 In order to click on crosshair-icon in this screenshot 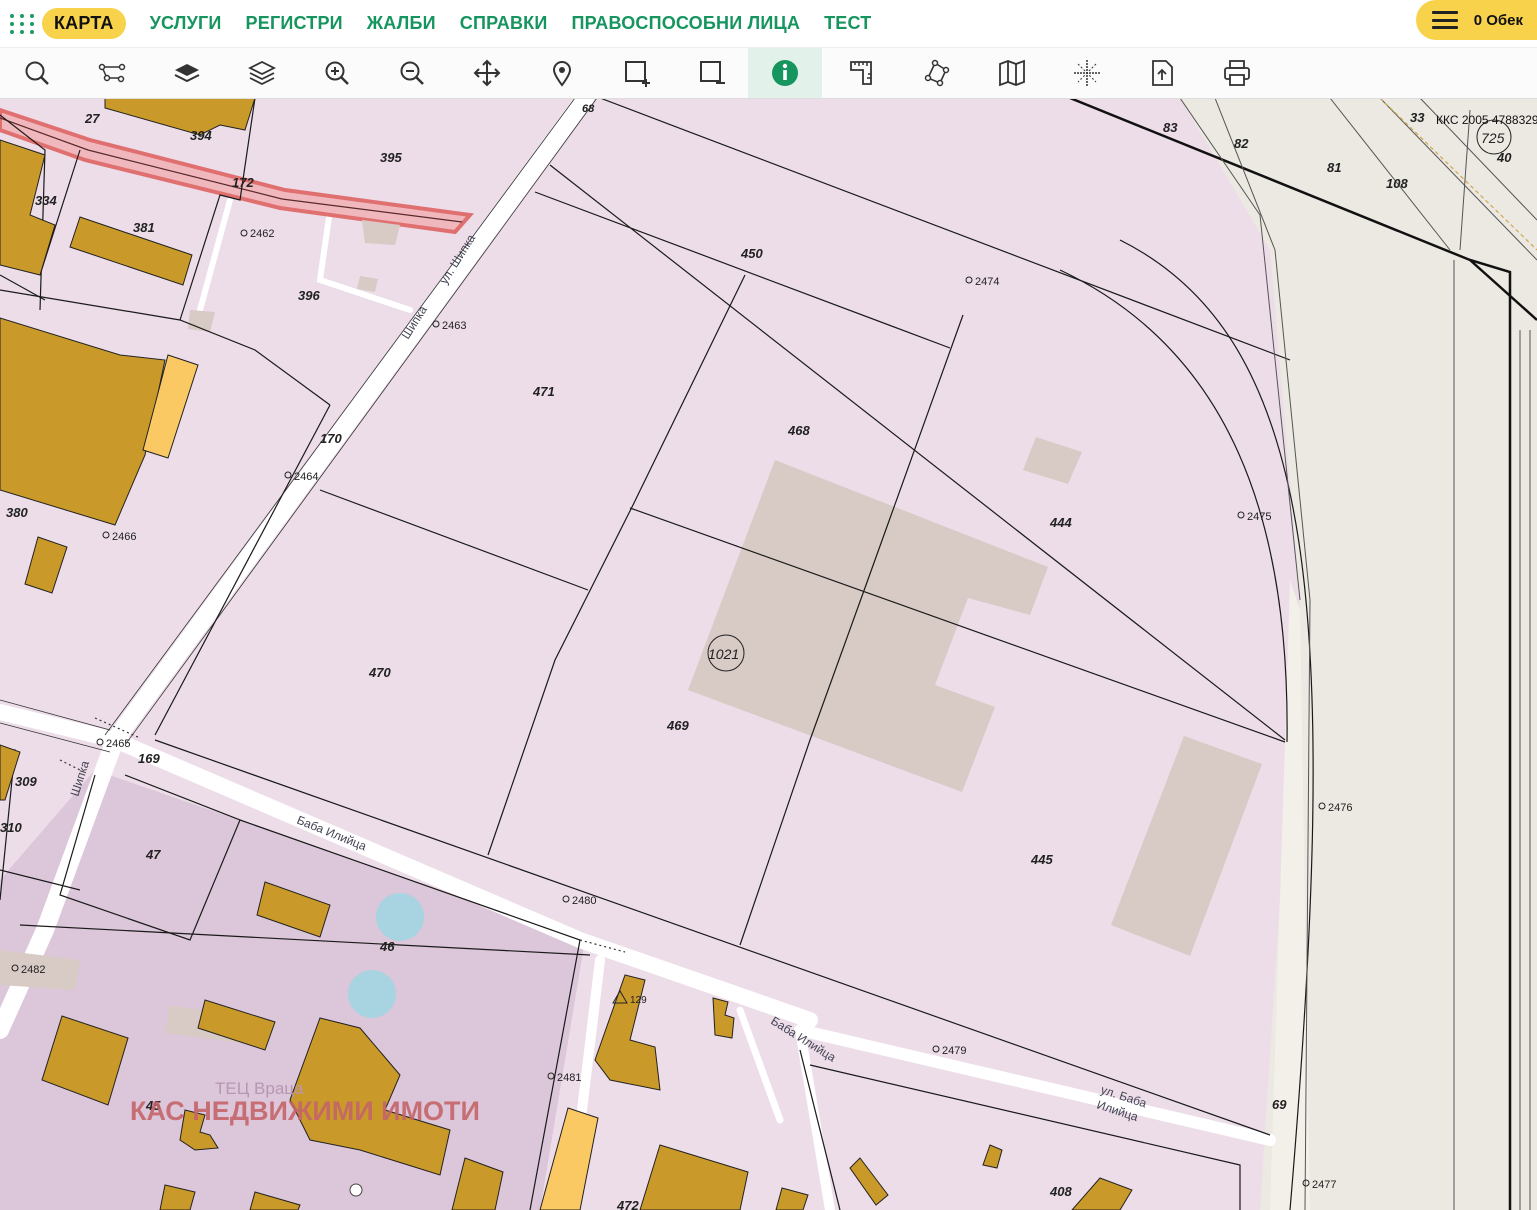, I will do `click(1087, 73)`.